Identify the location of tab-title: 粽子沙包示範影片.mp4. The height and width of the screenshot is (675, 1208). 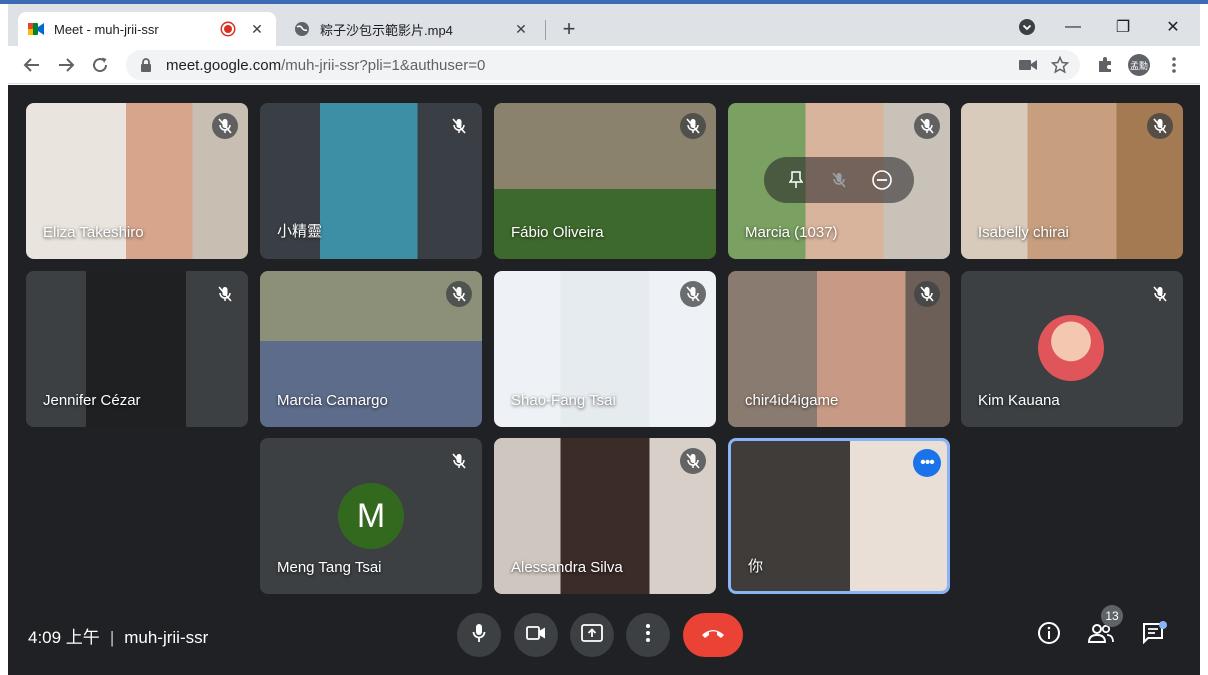
(386, 30).